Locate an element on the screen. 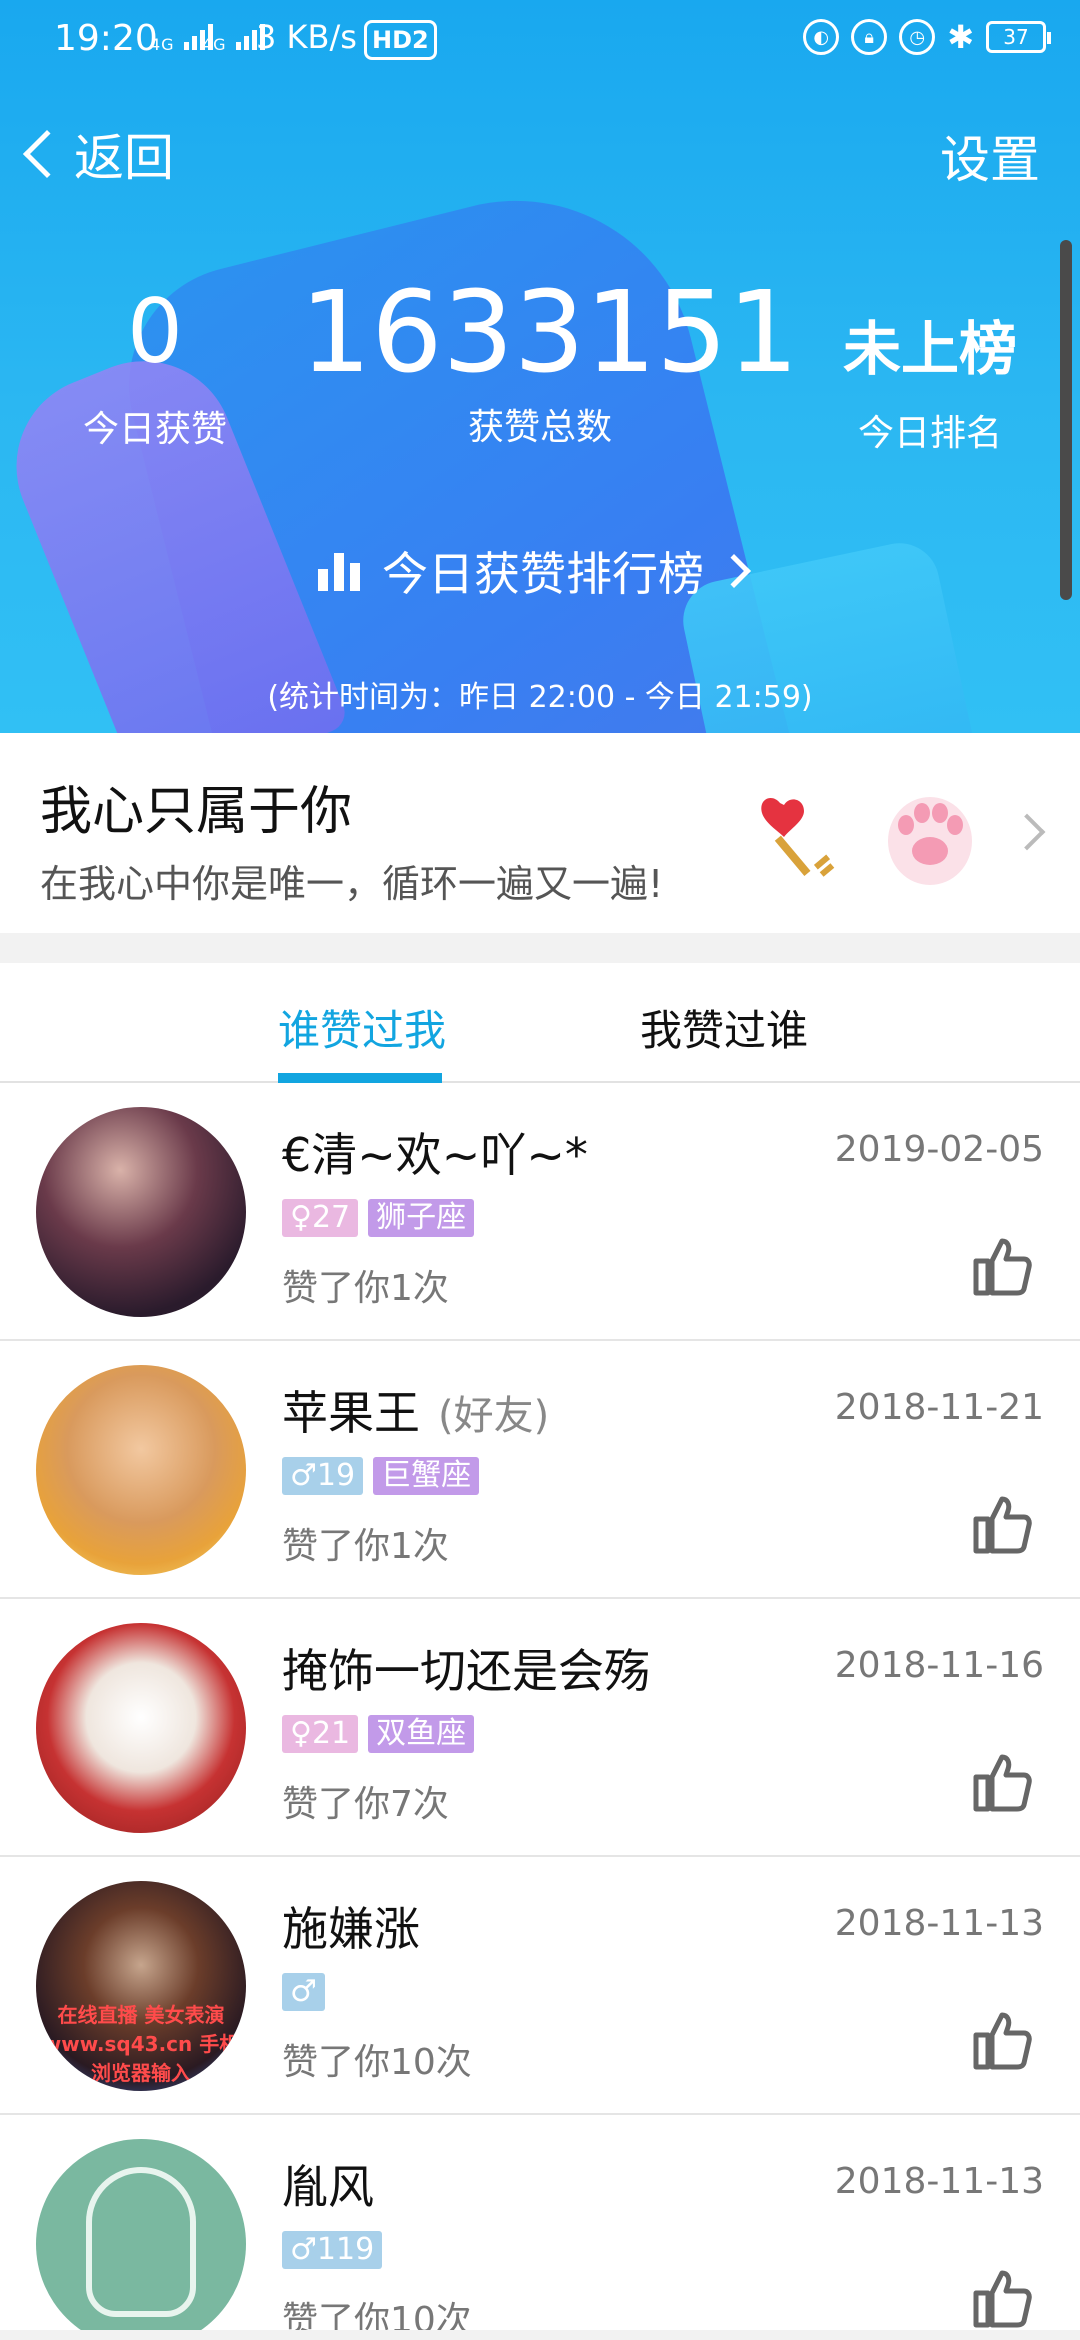  user-name: 胤风 is located at coordinates (328, 2187).